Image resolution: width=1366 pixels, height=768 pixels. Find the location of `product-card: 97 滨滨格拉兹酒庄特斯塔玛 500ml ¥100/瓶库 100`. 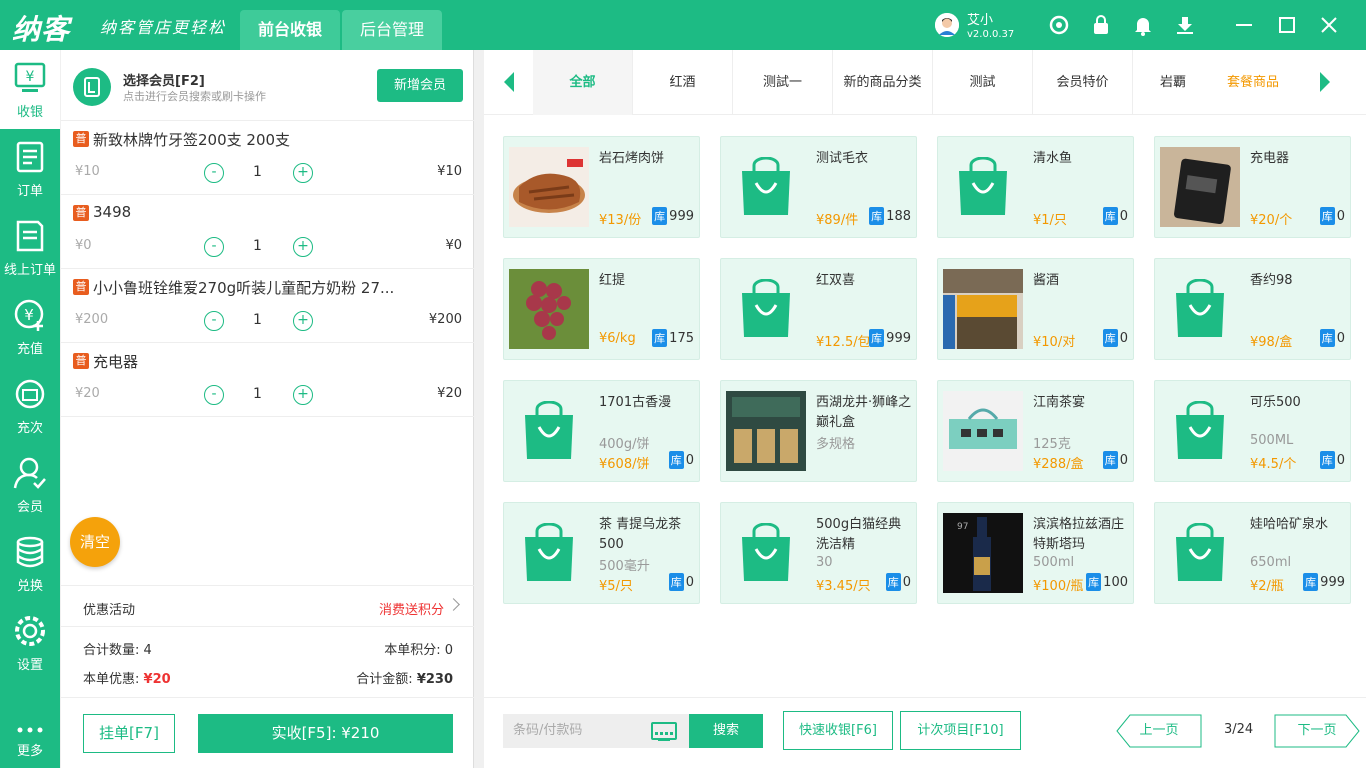

product-card: 97 滨滨格拉兹酒庄特斯塔玛 500ml ¥100/瓶库 100 is located at coordinates (1035, 553).